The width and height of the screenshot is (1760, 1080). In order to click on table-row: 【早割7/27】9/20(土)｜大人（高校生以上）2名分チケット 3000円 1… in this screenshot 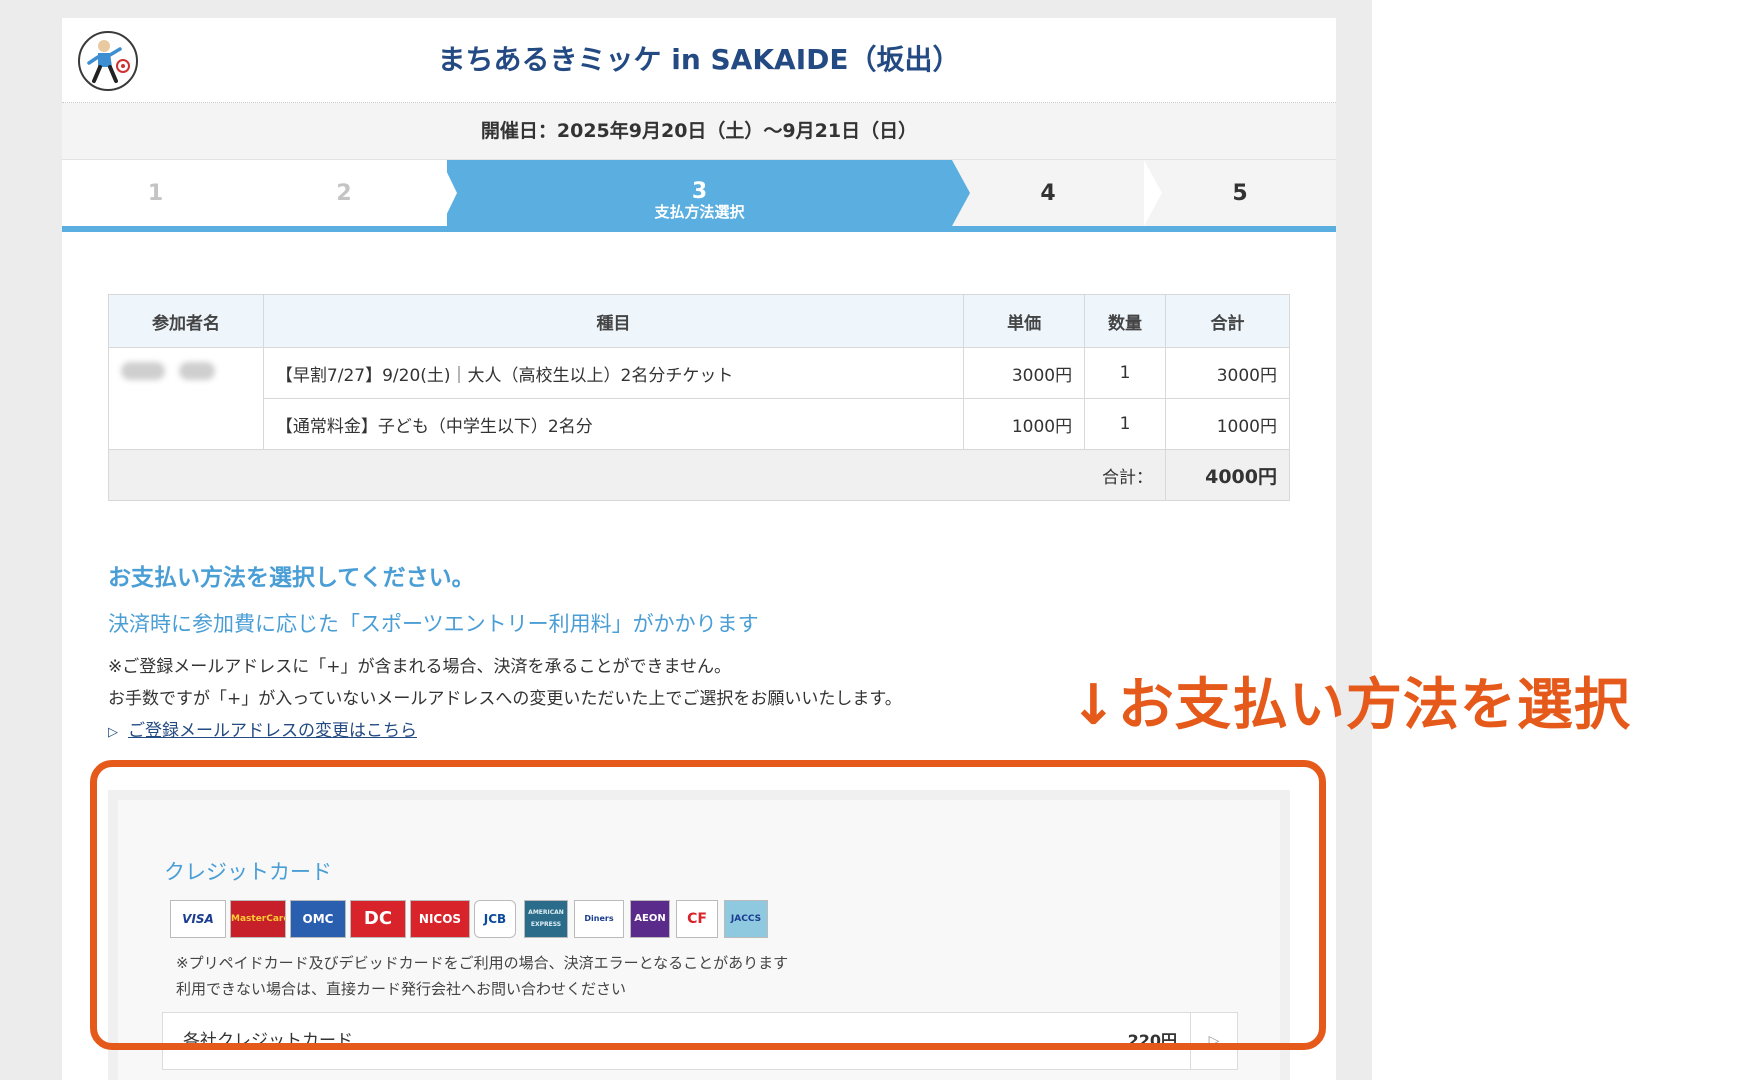, I will do `click(699, 398)`.